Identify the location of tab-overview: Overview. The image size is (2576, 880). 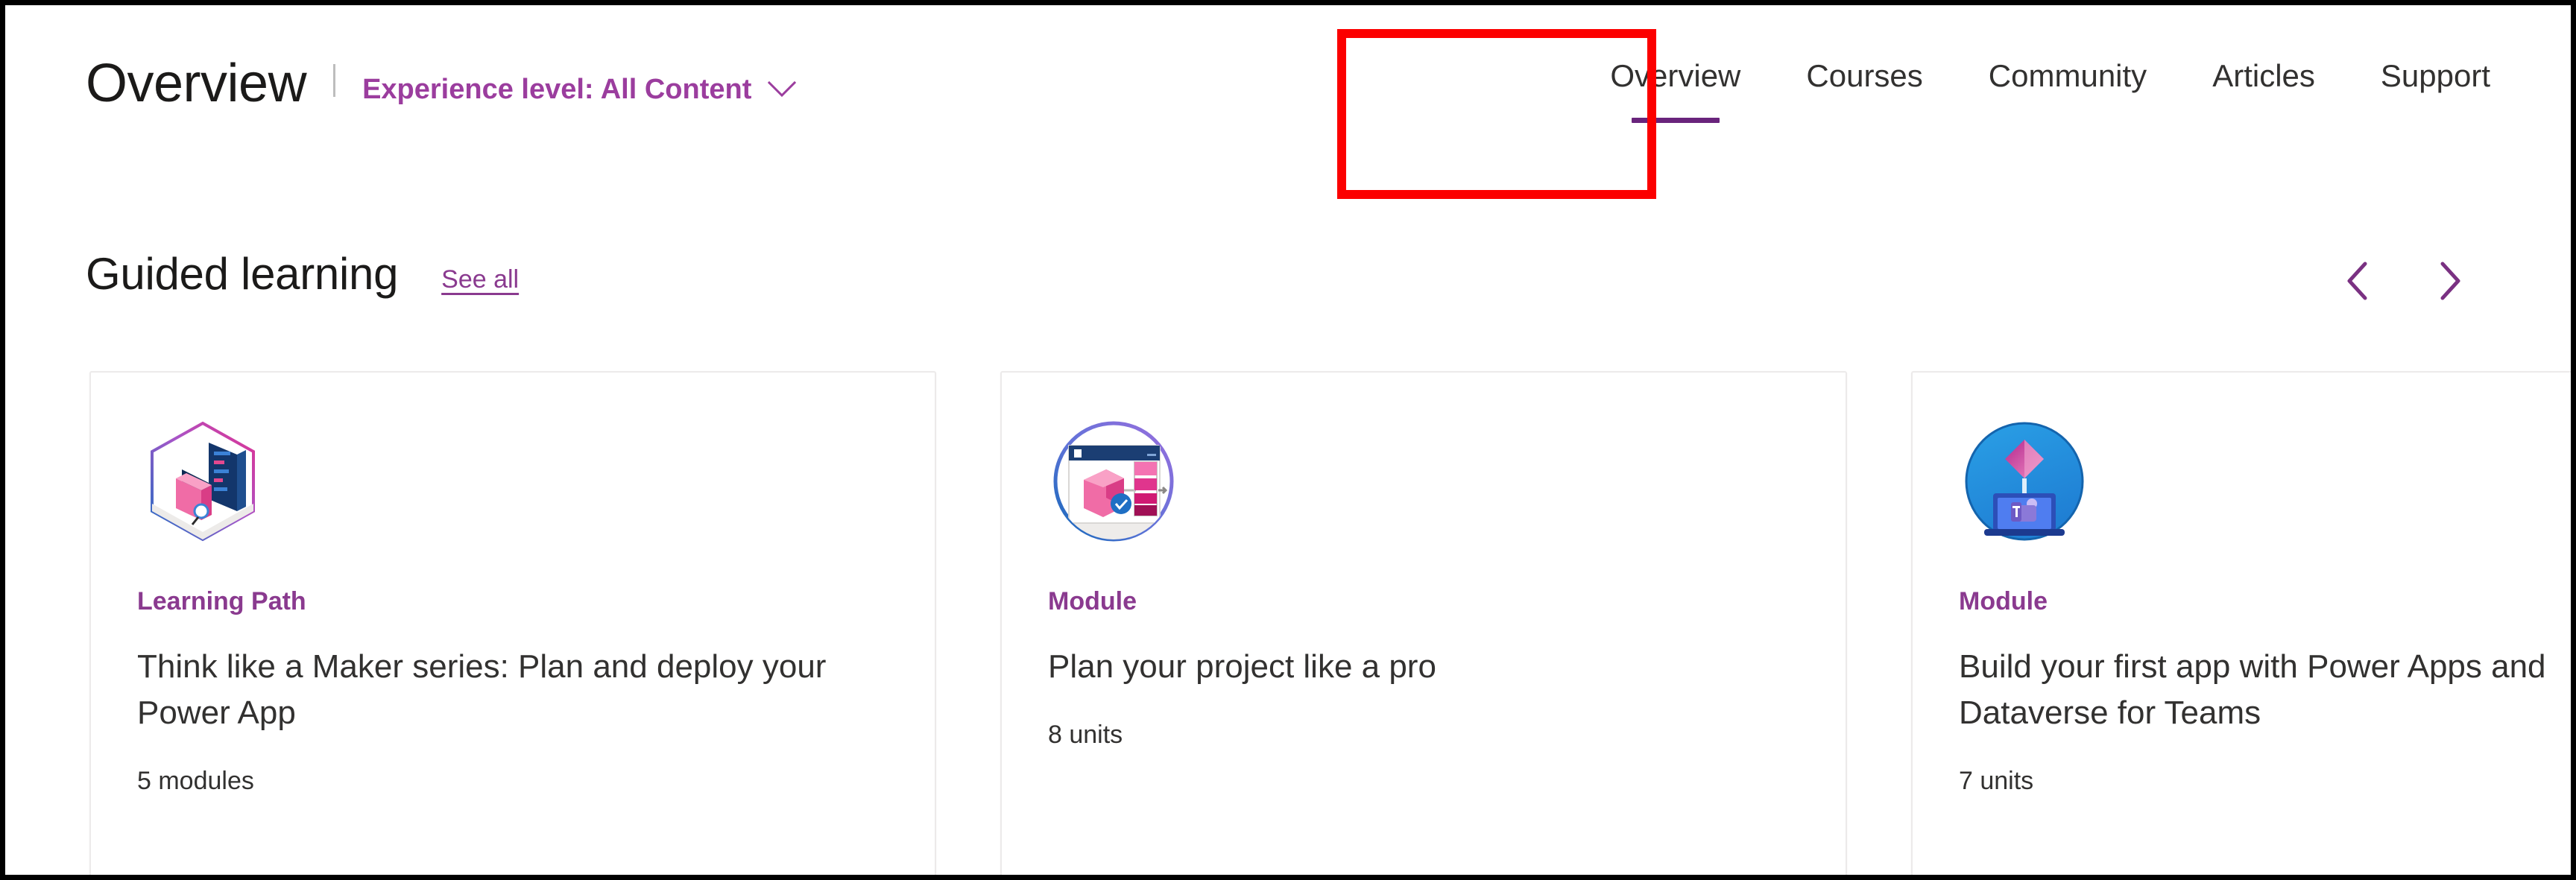
(1675, 95).